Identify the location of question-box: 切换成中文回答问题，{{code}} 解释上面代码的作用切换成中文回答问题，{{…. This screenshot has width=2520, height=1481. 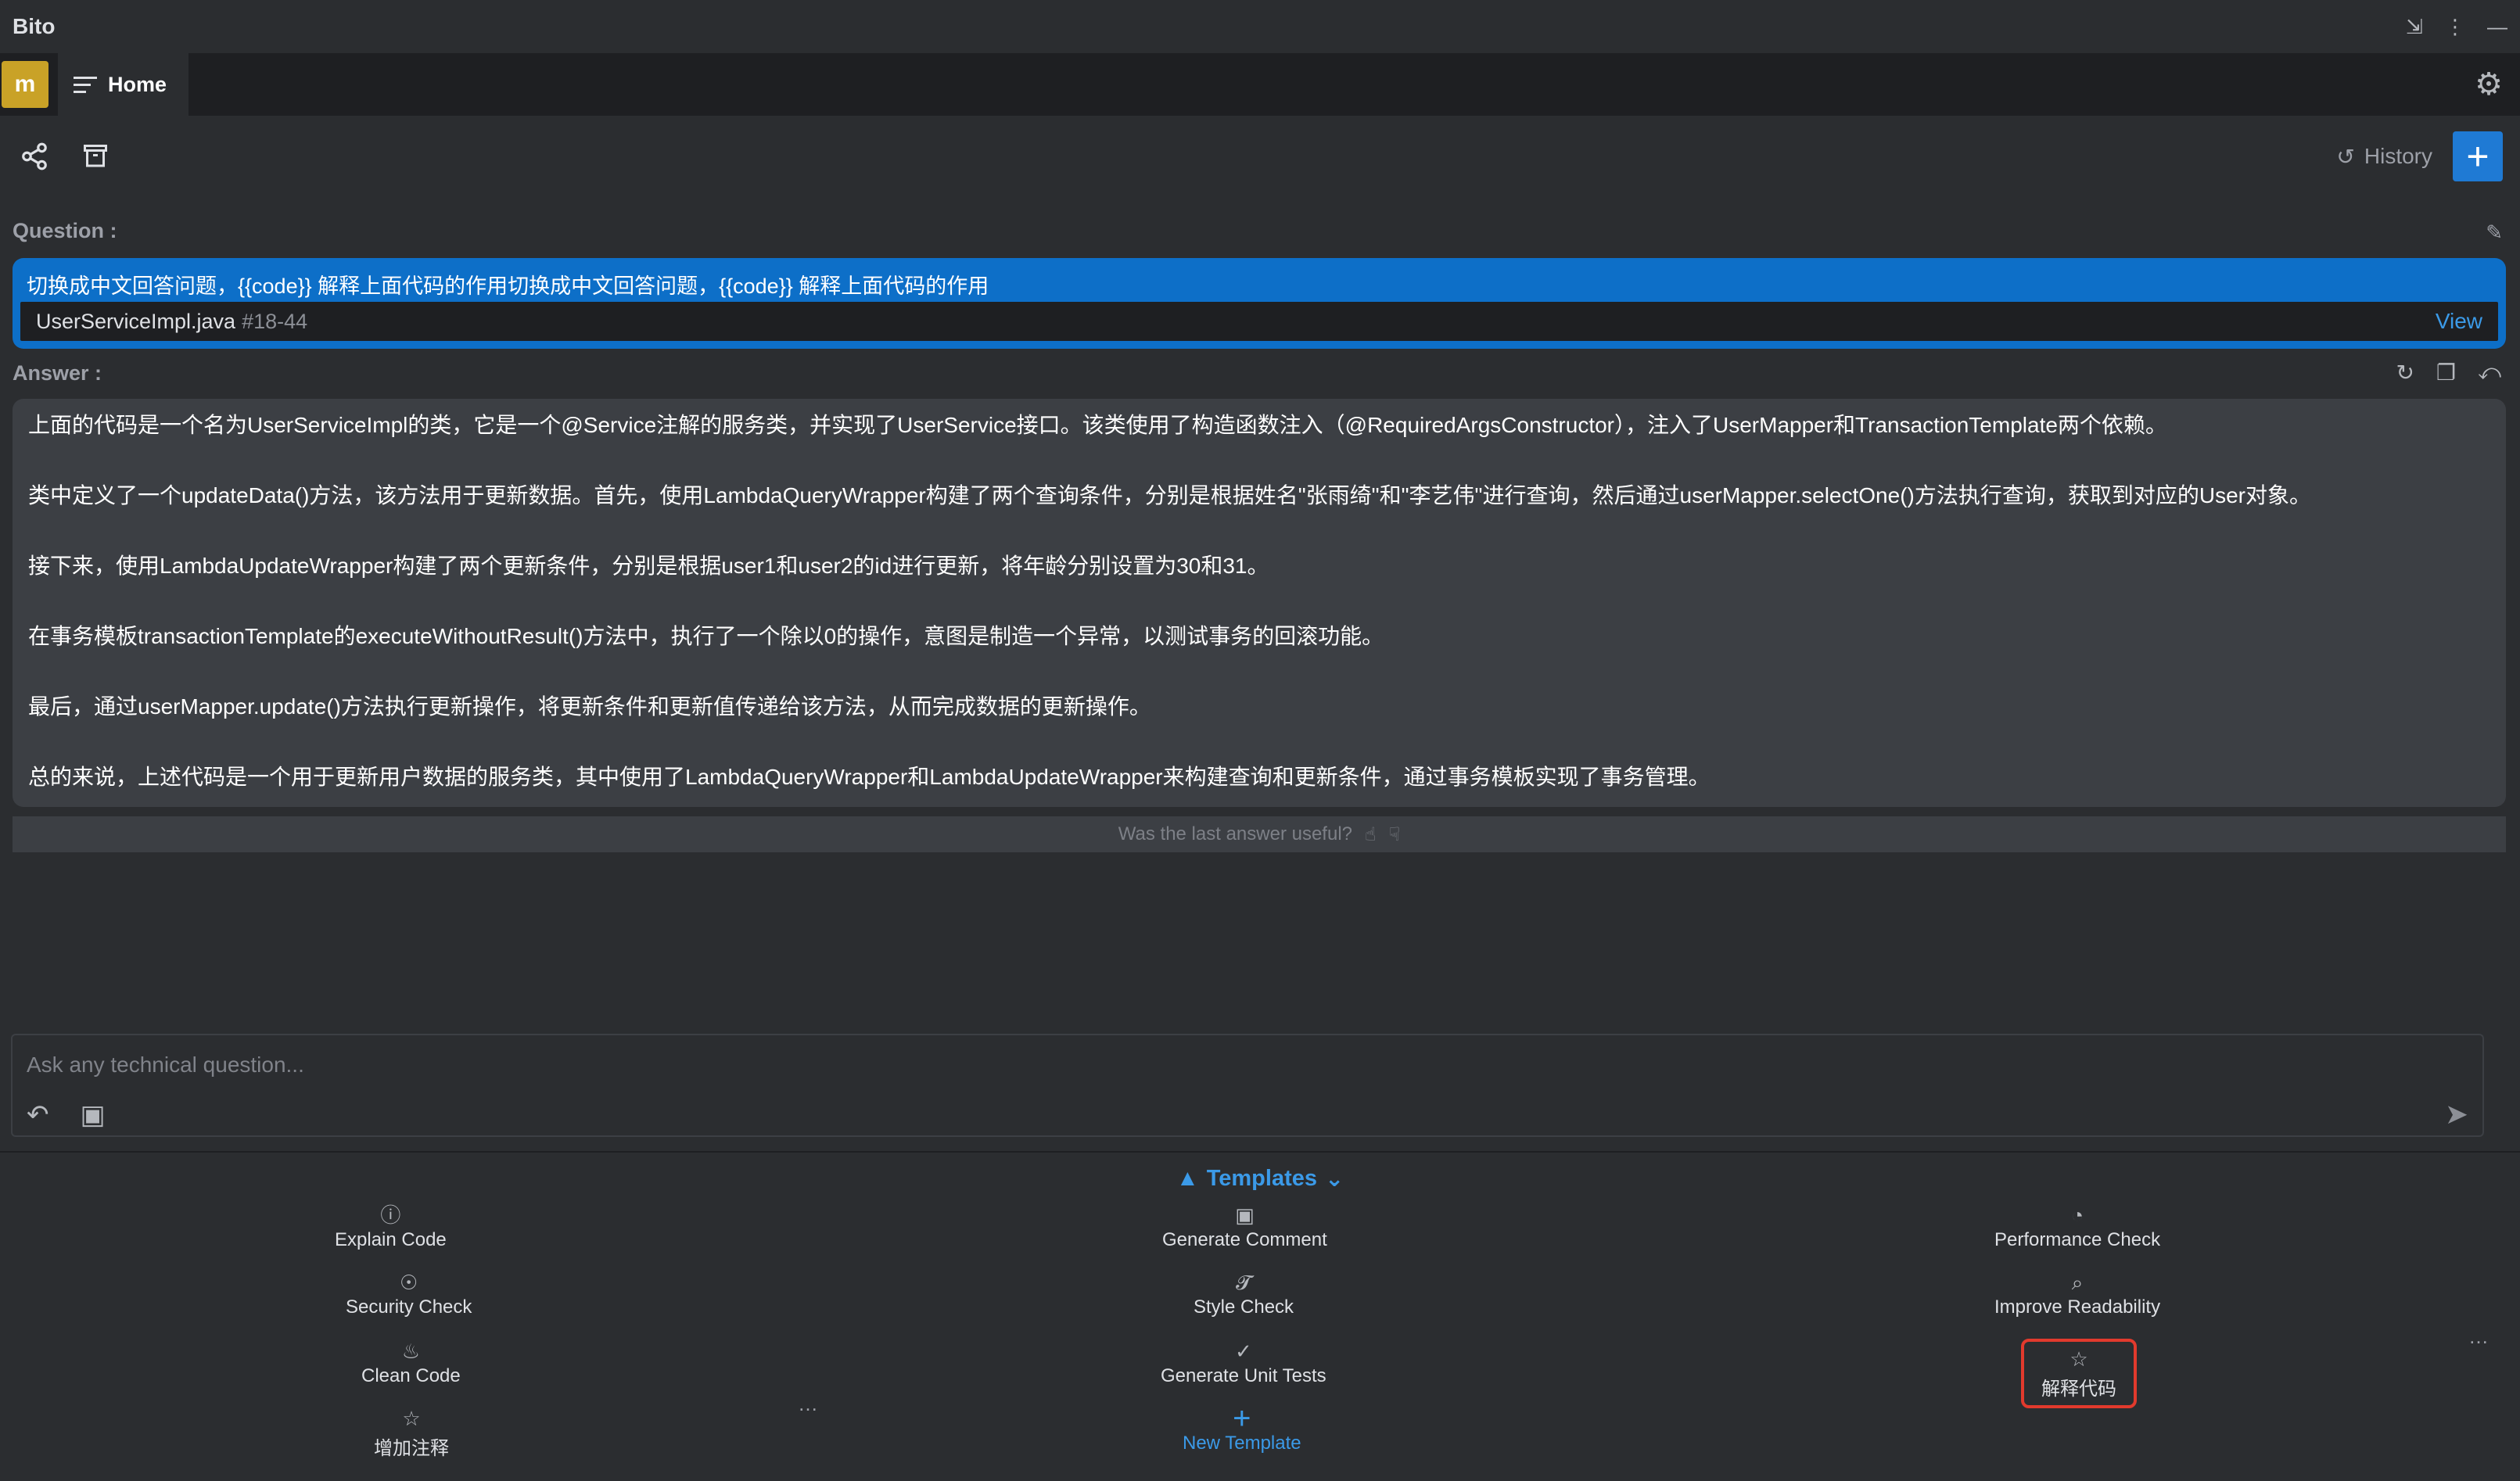
(1259, 303).